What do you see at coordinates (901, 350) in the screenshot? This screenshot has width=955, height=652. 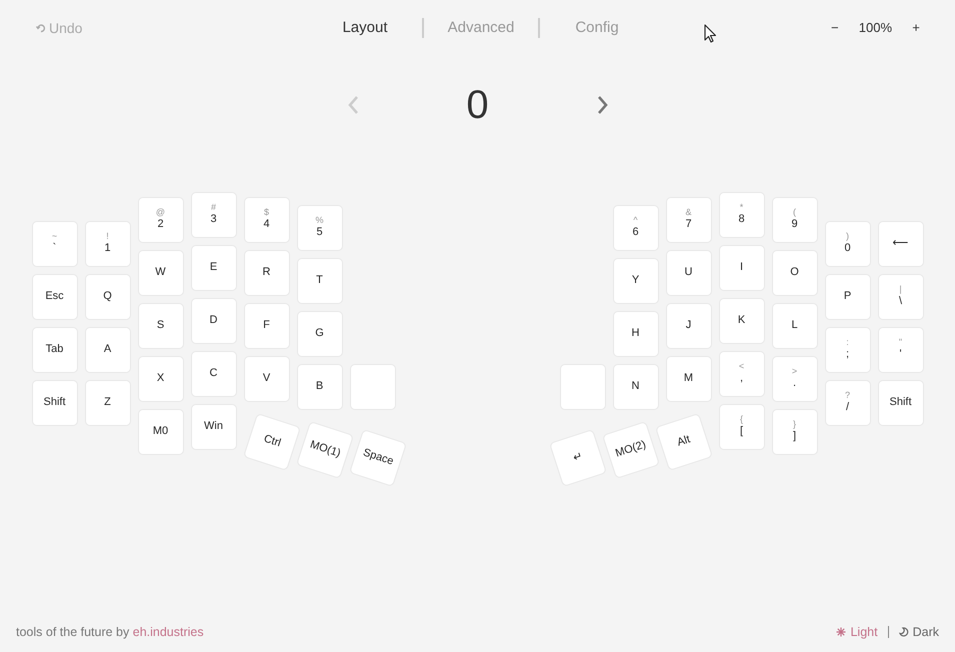 I see `keyboard-key: " '` at bounding box center [901, 350].